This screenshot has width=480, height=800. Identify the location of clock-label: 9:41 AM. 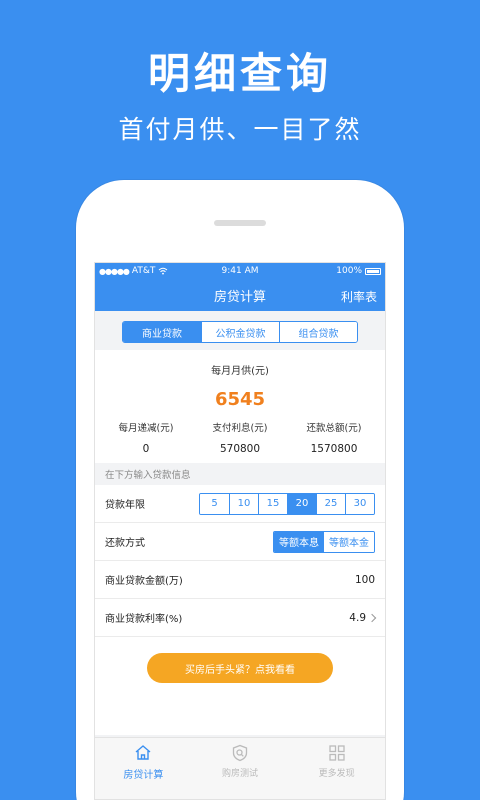
(240, 271).